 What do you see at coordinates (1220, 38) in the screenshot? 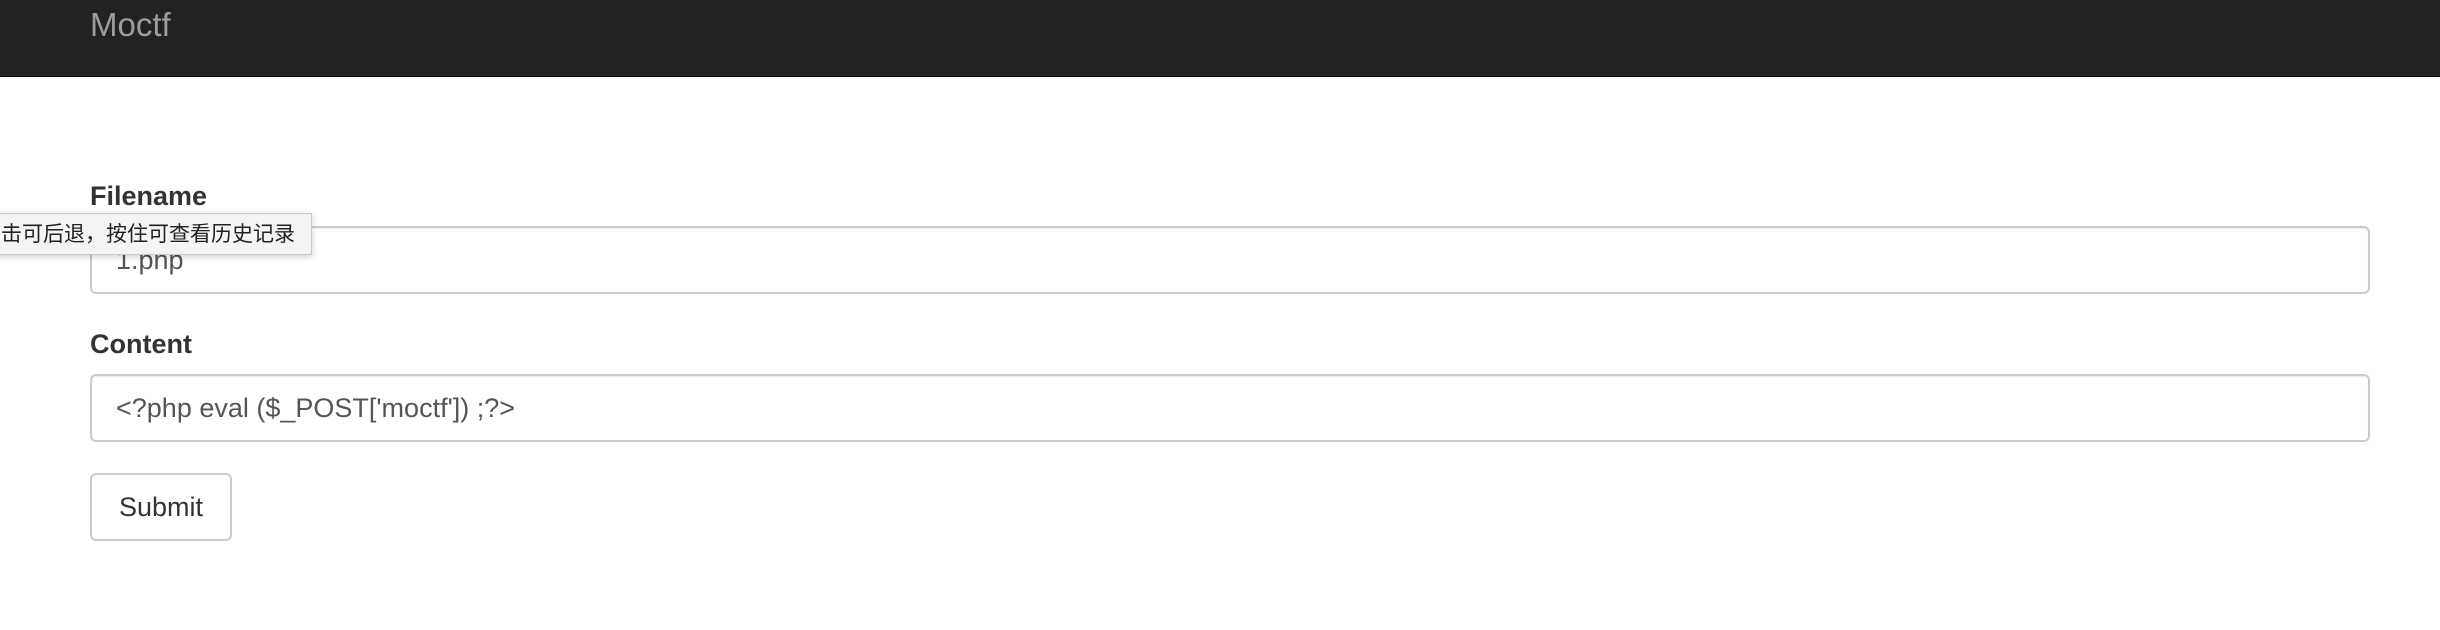
I see `top-navbar: Moctf` at bounding box center [1220, 38].